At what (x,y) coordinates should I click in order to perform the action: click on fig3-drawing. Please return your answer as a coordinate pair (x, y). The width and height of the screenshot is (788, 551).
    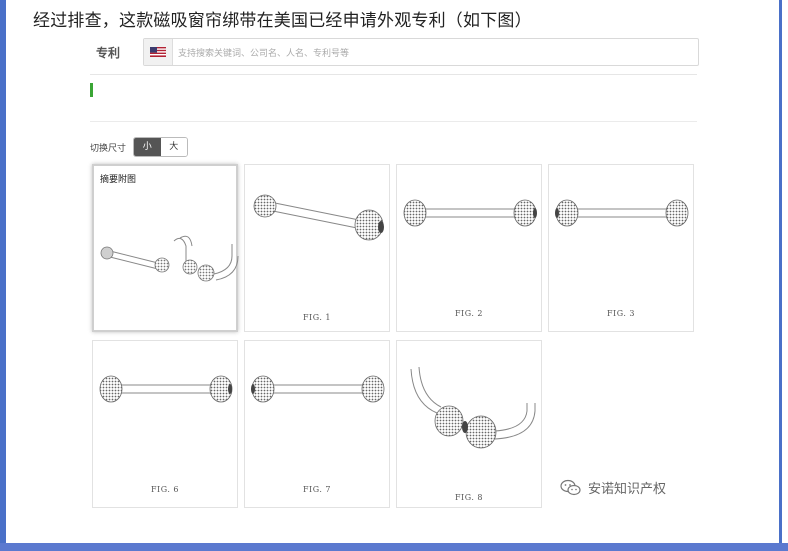
    Looking at the image, I should click on (622, 213).